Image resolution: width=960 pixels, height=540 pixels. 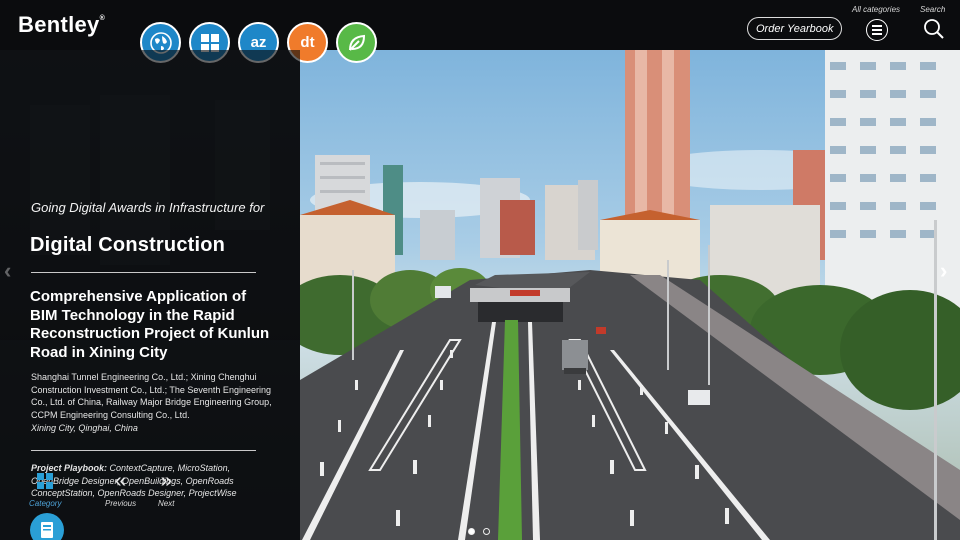 What do you see at coordinates (933, 9) in the screenshot?
I see `search-label: Search` at bounding box center [933, 9].